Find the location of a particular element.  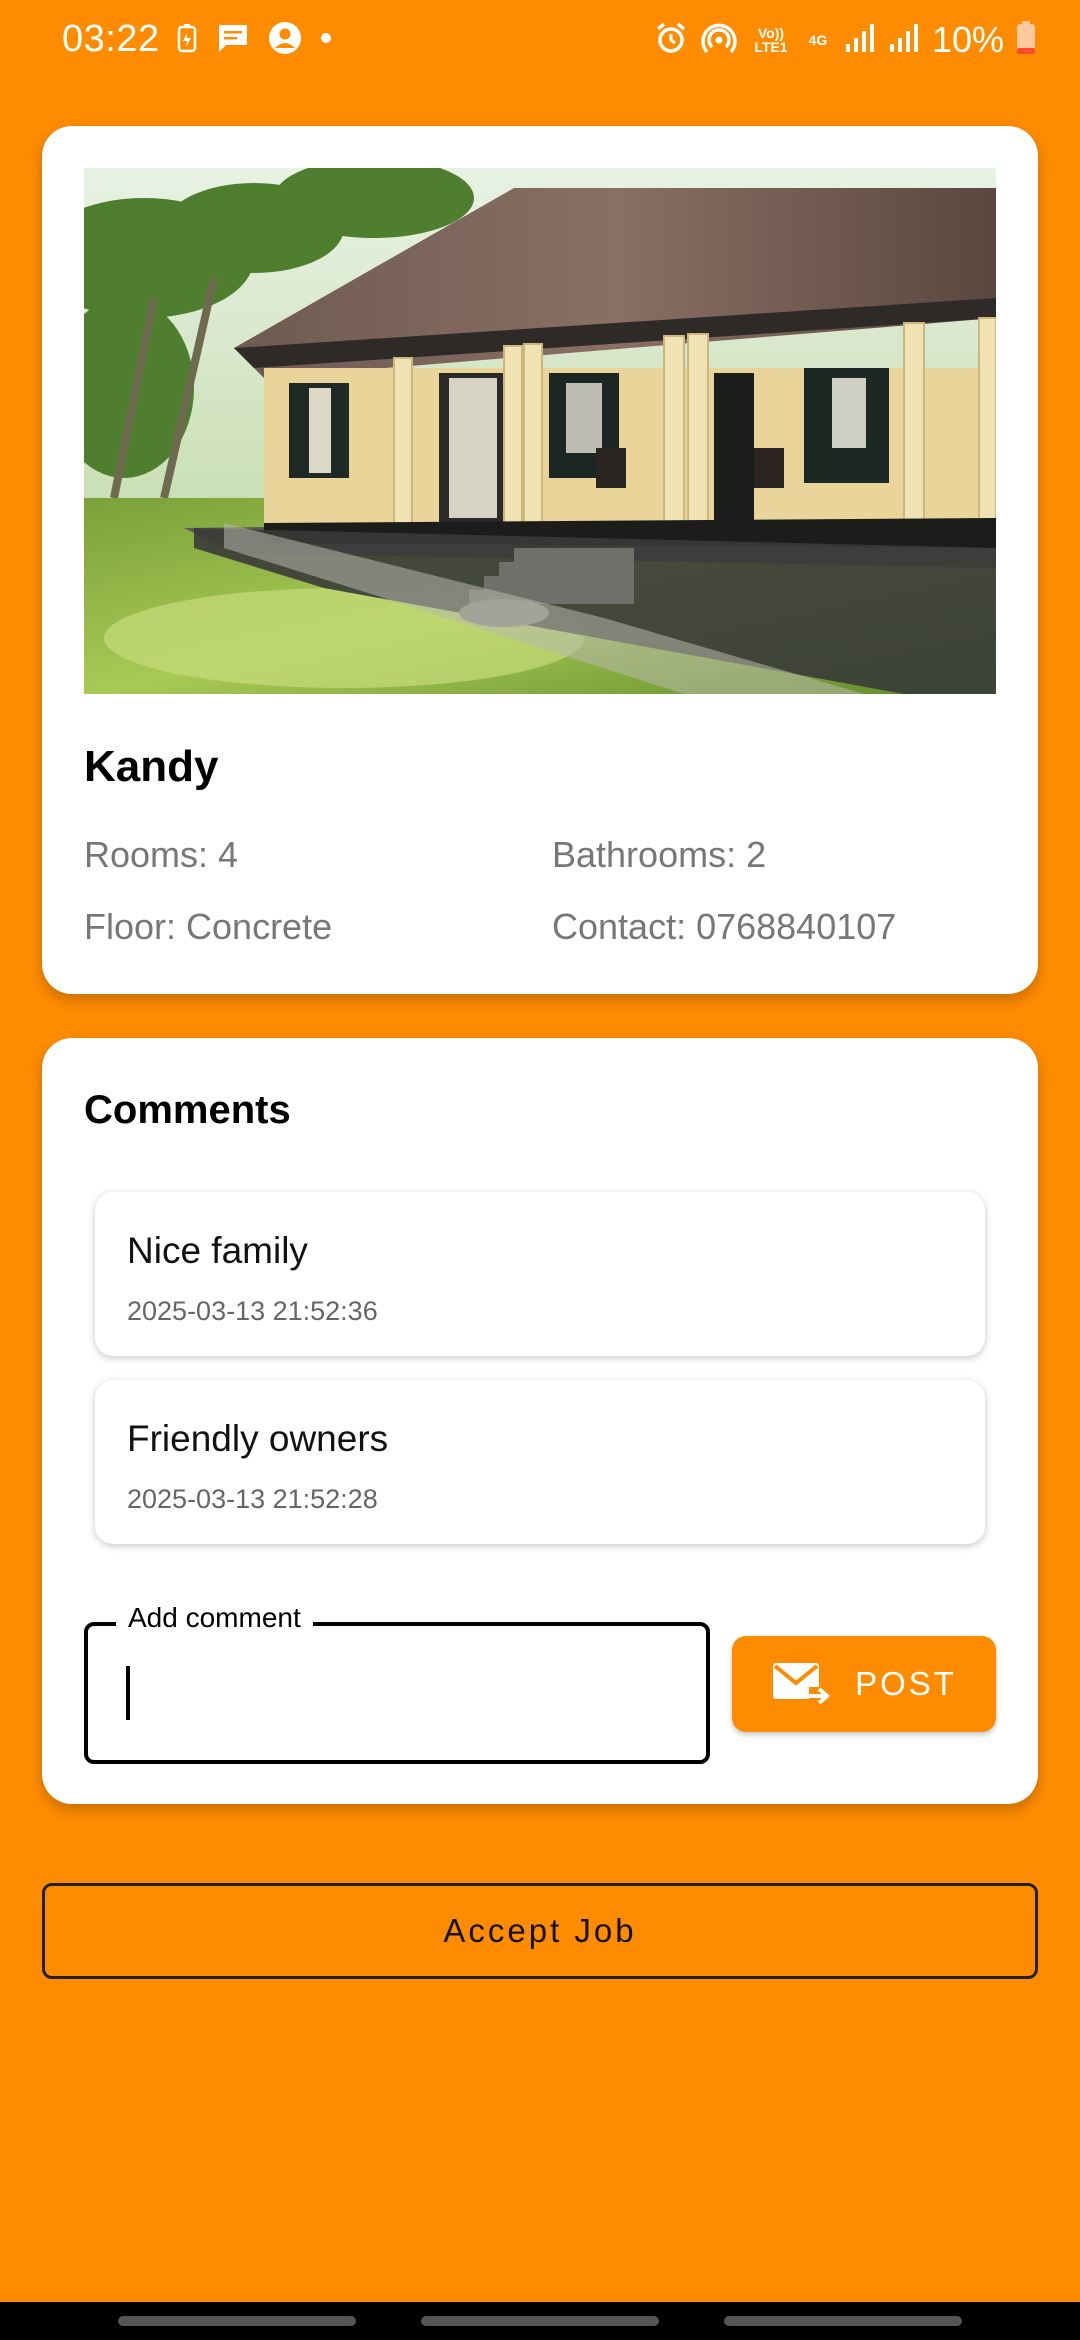

comment-timestamp: 2025-03-13 21:52:36 is located at coordinates (252, 1311).